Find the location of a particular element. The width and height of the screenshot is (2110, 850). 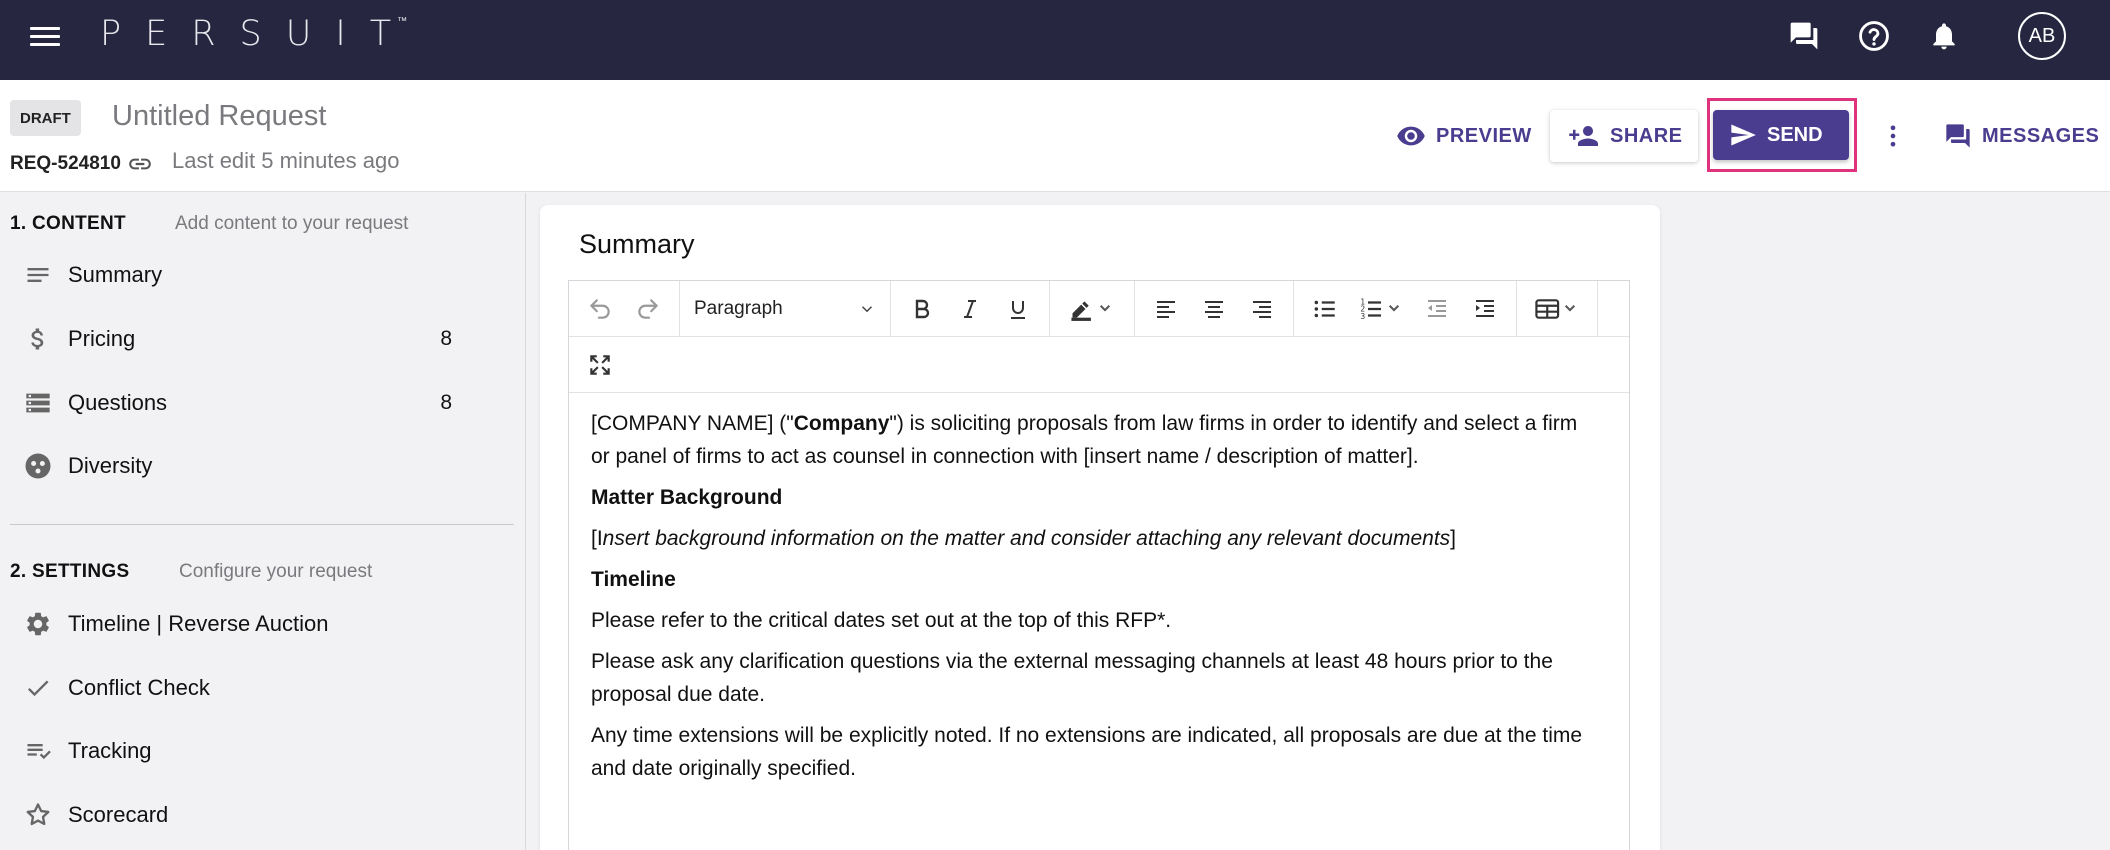

content-section-title: 1. CONTENT is located at coordinates (68, 223).